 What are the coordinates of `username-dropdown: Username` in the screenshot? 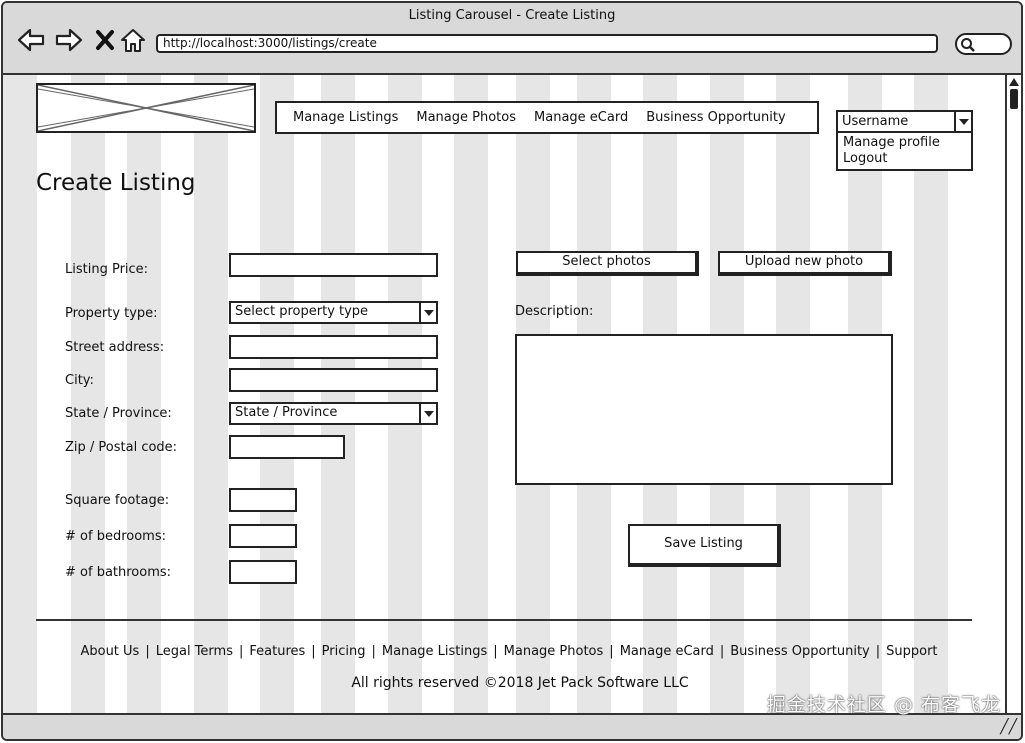 It's located at (904, 121).